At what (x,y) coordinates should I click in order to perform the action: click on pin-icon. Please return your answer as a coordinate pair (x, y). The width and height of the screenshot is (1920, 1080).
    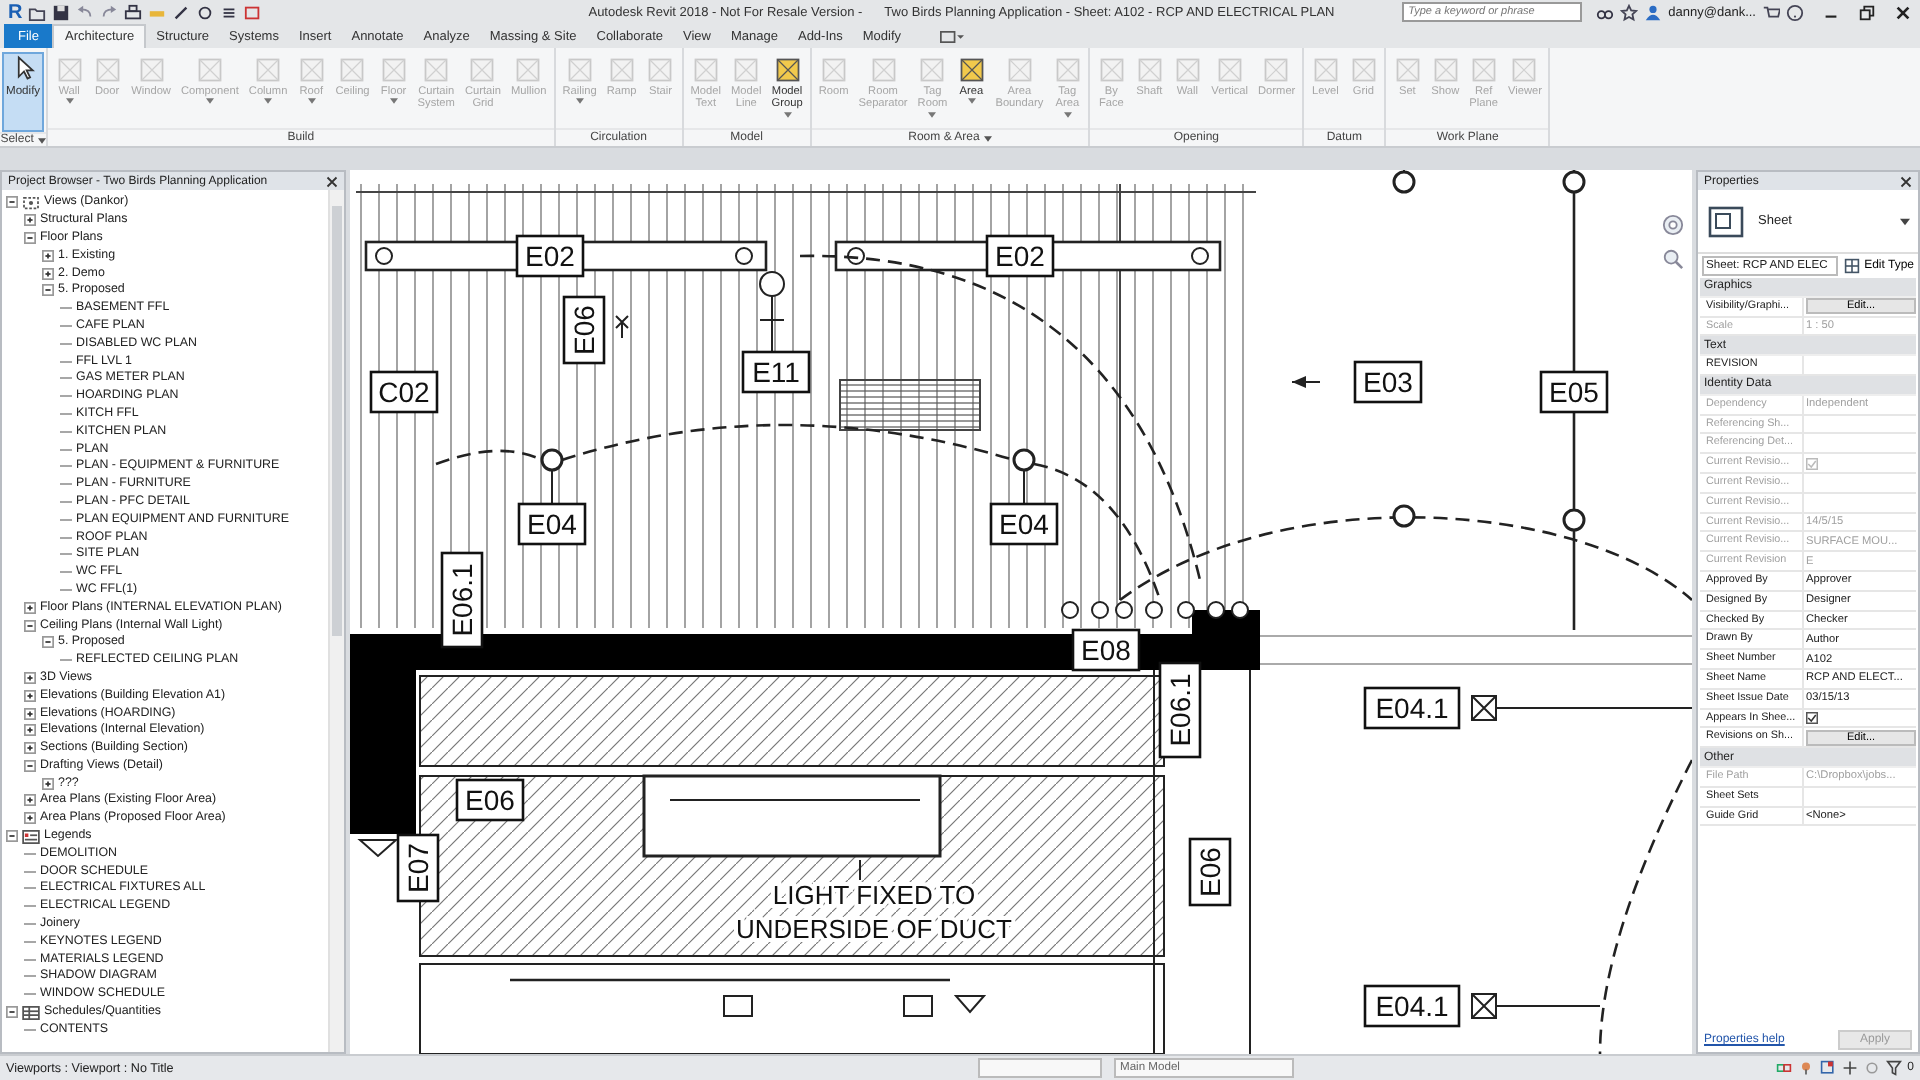
    Looking at the image, I should click on (1805, 1068).